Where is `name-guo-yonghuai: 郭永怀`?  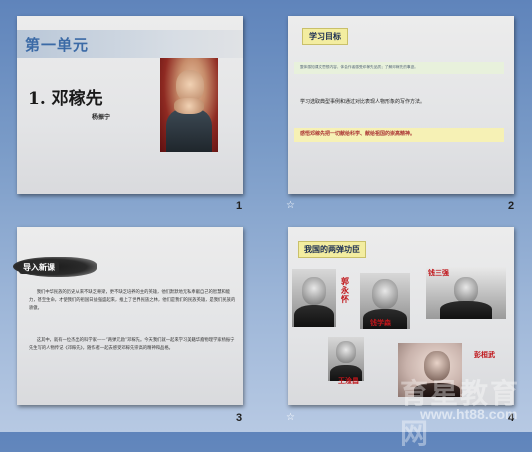 name-guo-yonghuai: 郭永怀 is located at coordinates (345, 290).